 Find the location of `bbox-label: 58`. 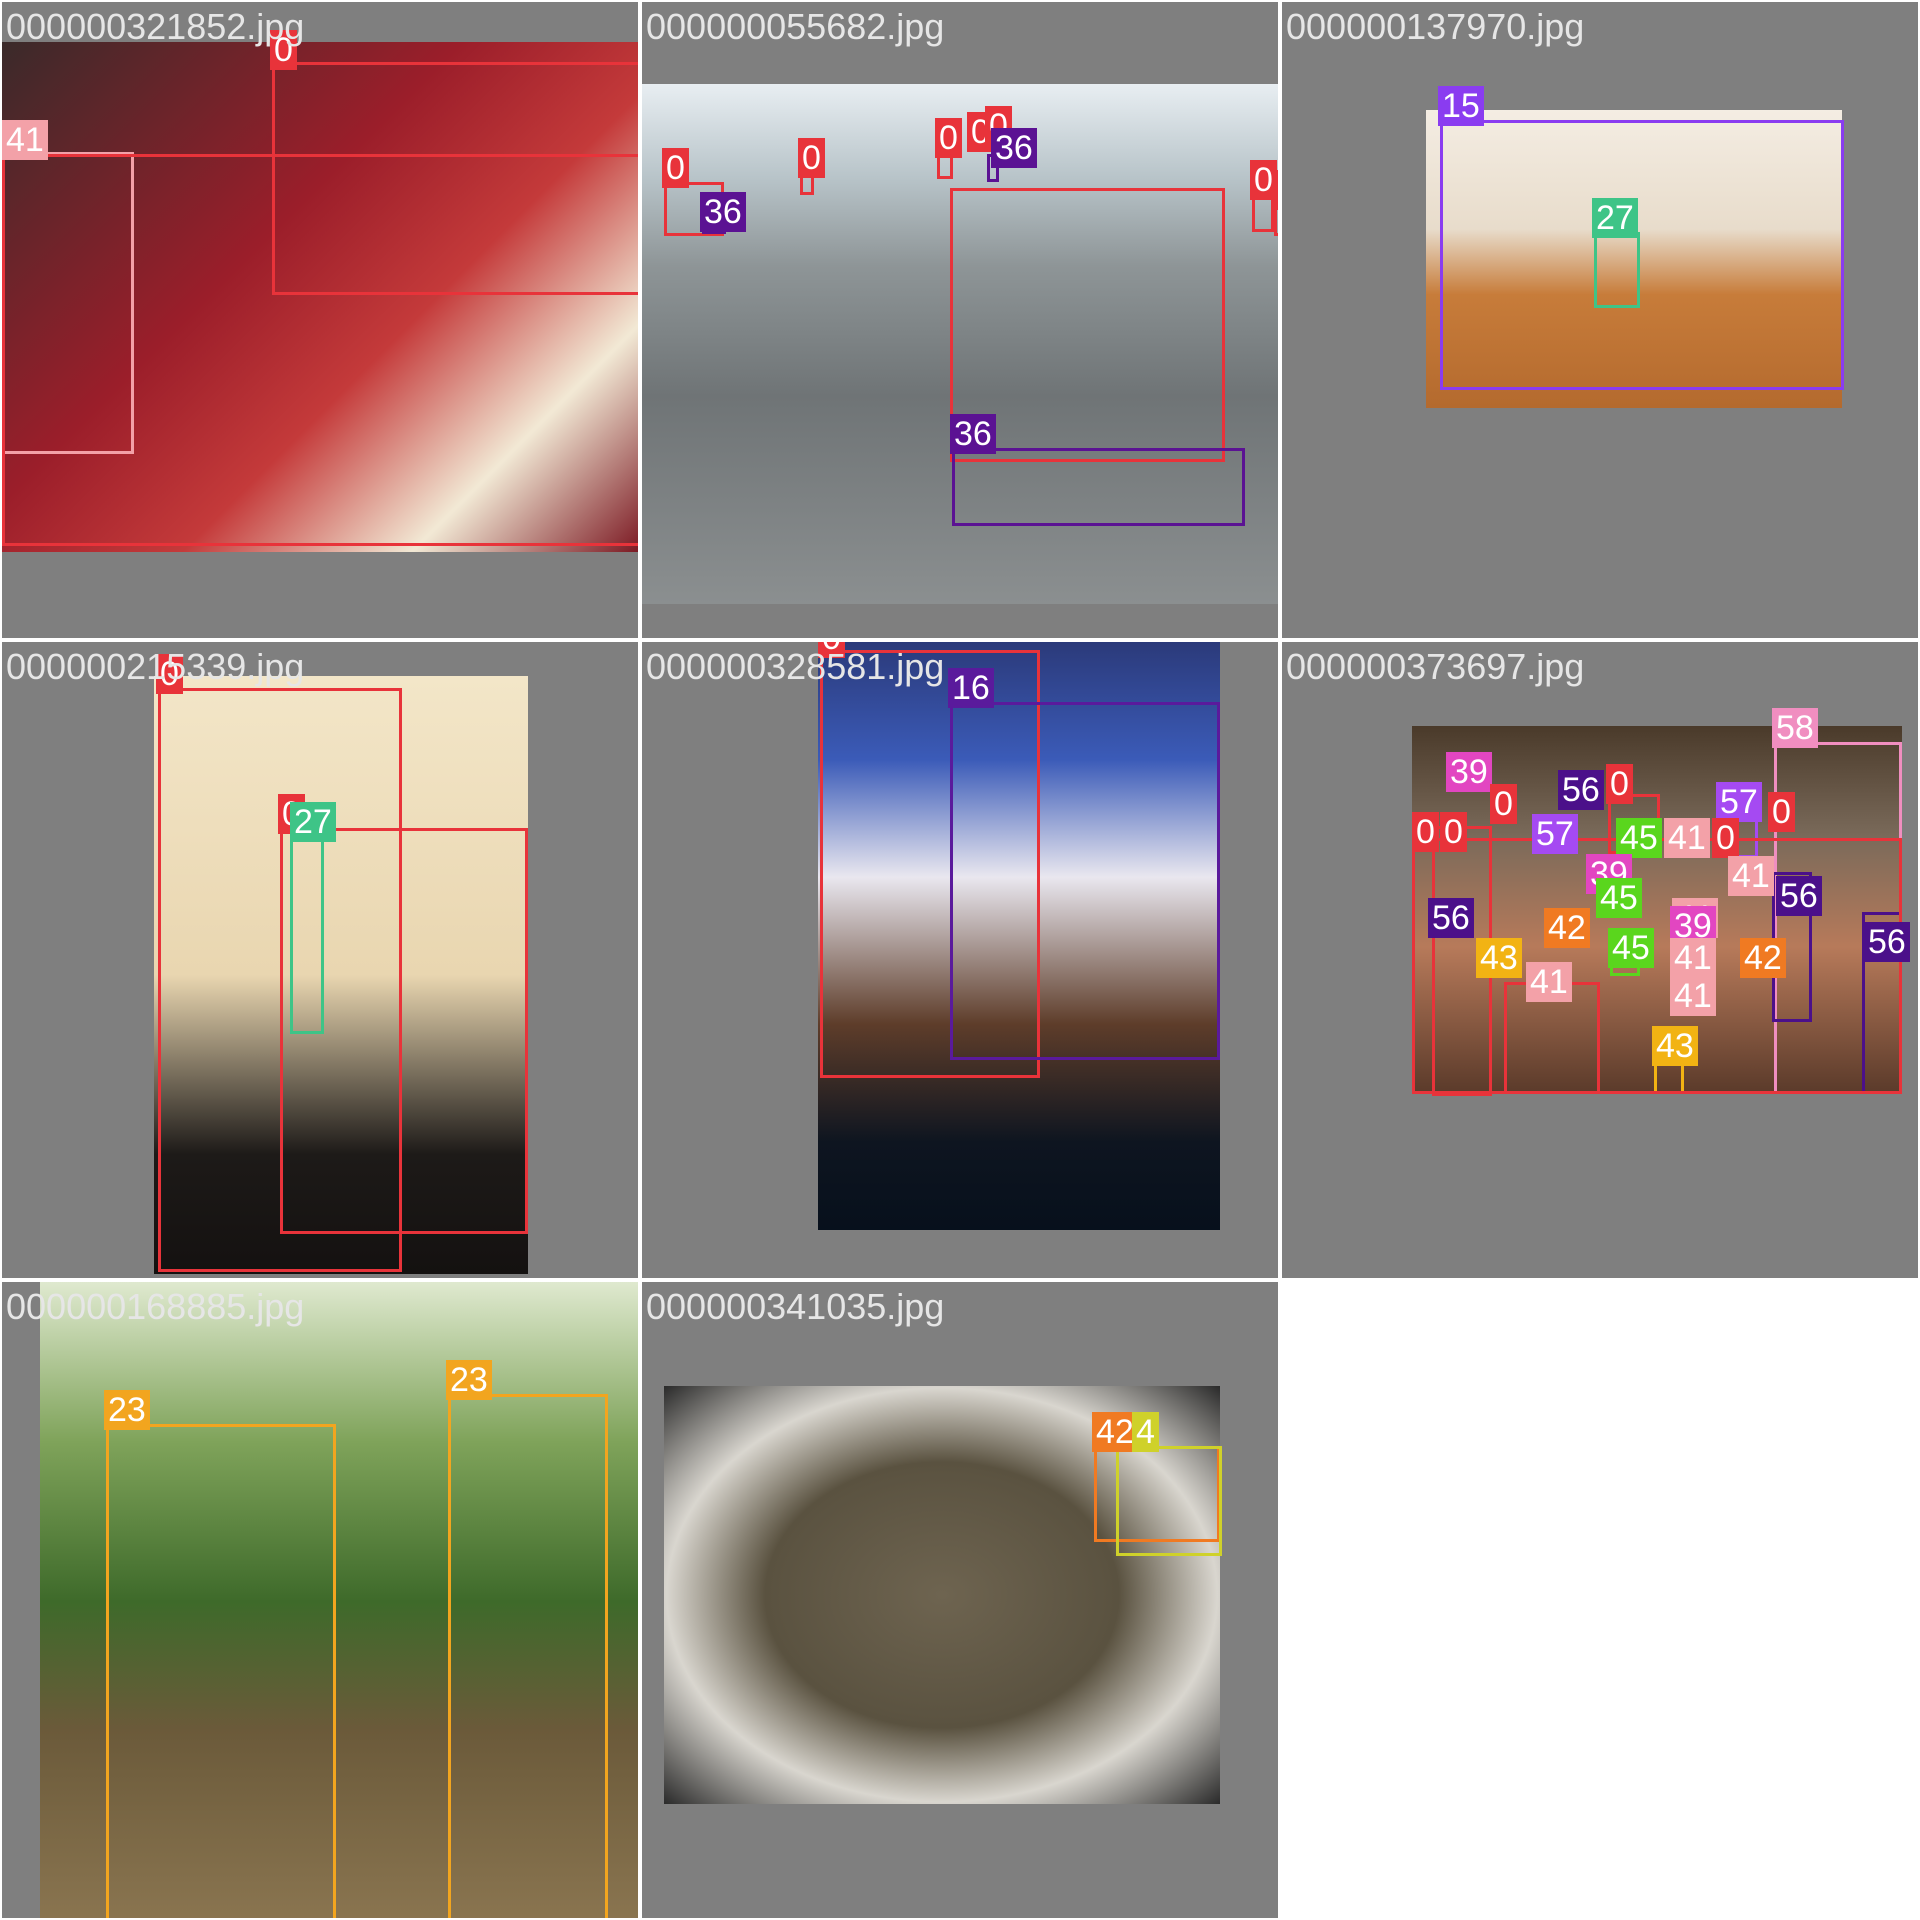

bbox-label: 58 is located at coordinates (1795, 728).